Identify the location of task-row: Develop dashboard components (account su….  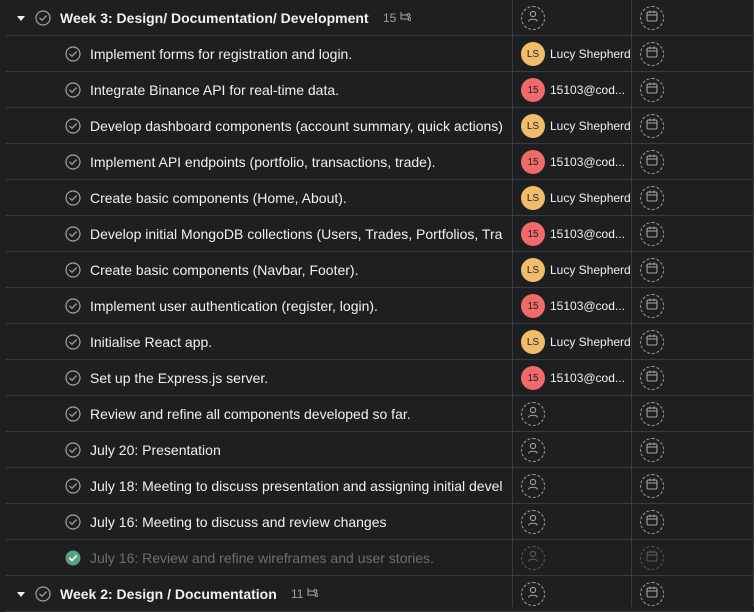
(377, 126).